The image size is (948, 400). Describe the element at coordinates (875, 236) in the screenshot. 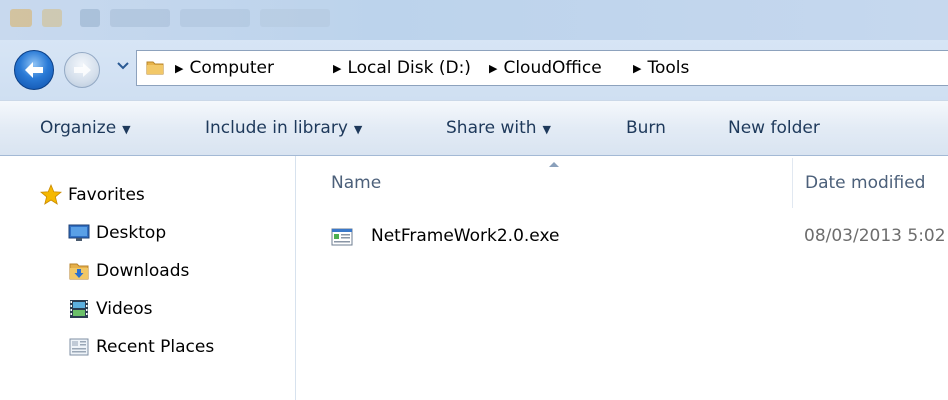

I see `file-date-modified: 08/03/2013 5:02` at that location.